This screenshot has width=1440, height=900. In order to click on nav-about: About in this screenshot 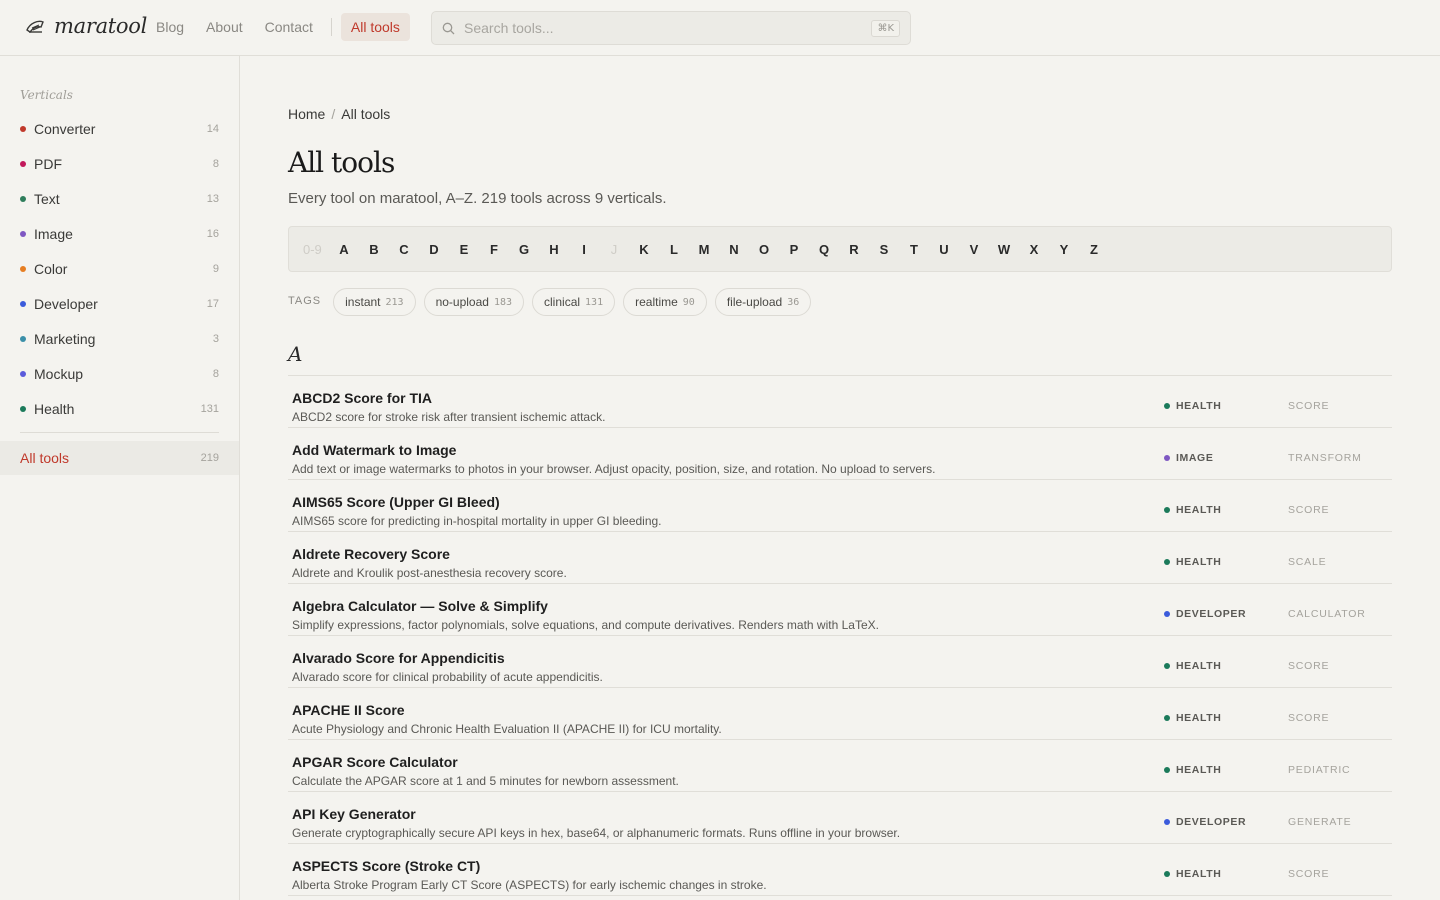, I will do `click(224, 27)`.